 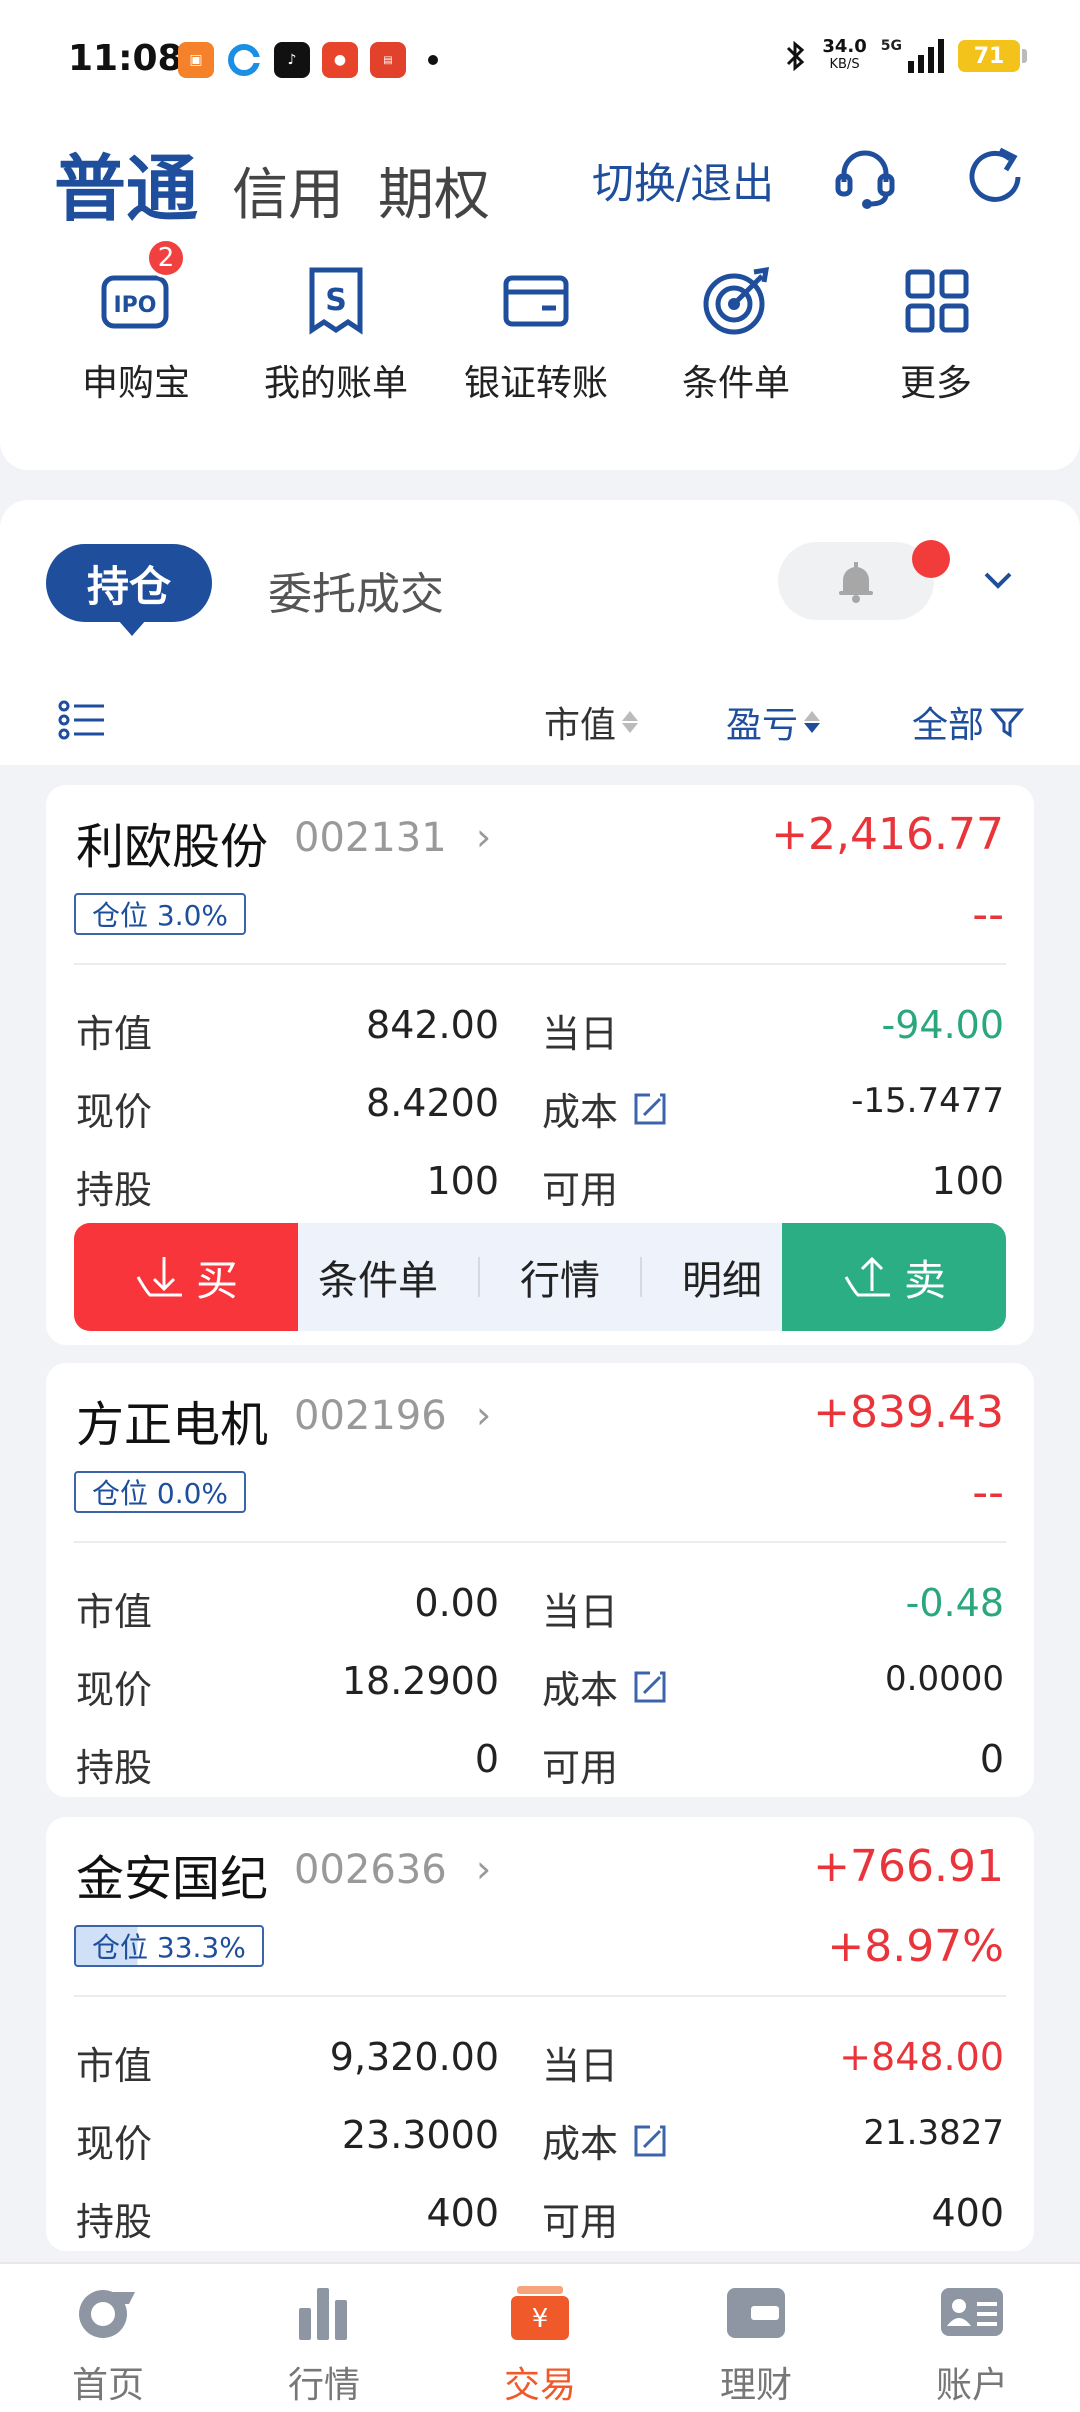 I want to click on ipo-icon: IPO 2, so click(x=141, y=289).